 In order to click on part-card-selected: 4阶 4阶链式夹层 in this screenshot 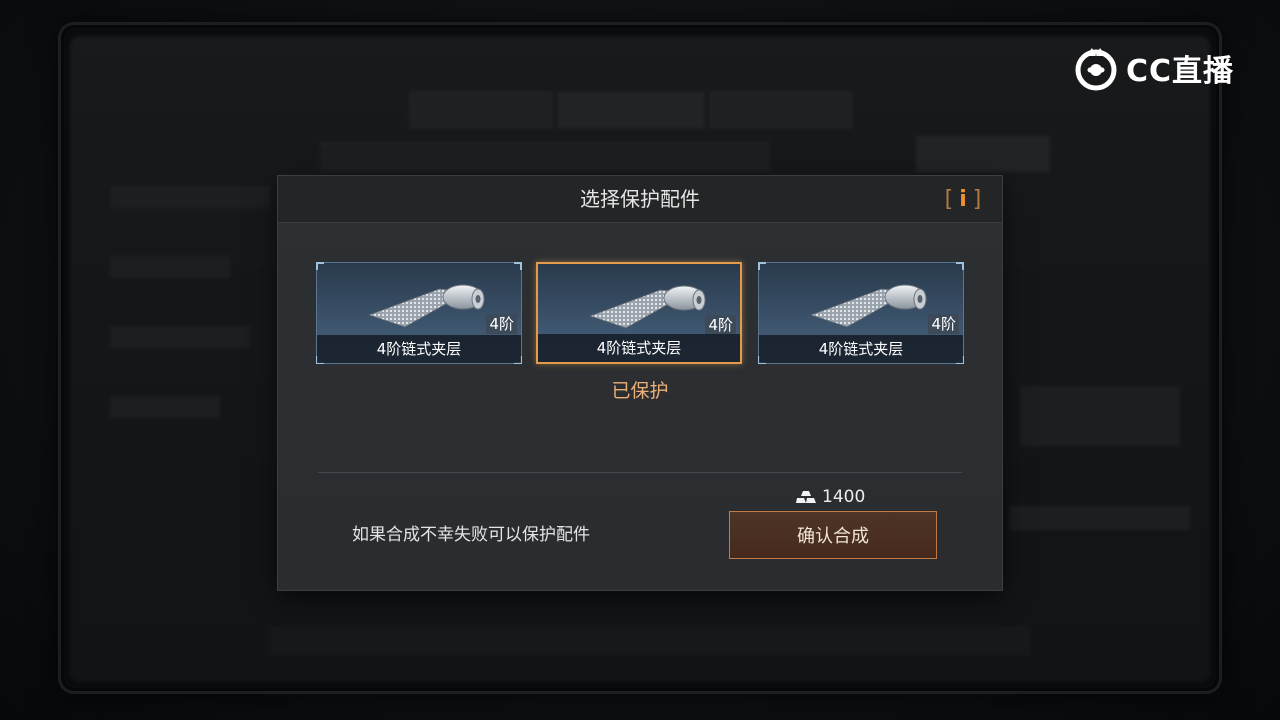, I will do `click(639, 313)`.